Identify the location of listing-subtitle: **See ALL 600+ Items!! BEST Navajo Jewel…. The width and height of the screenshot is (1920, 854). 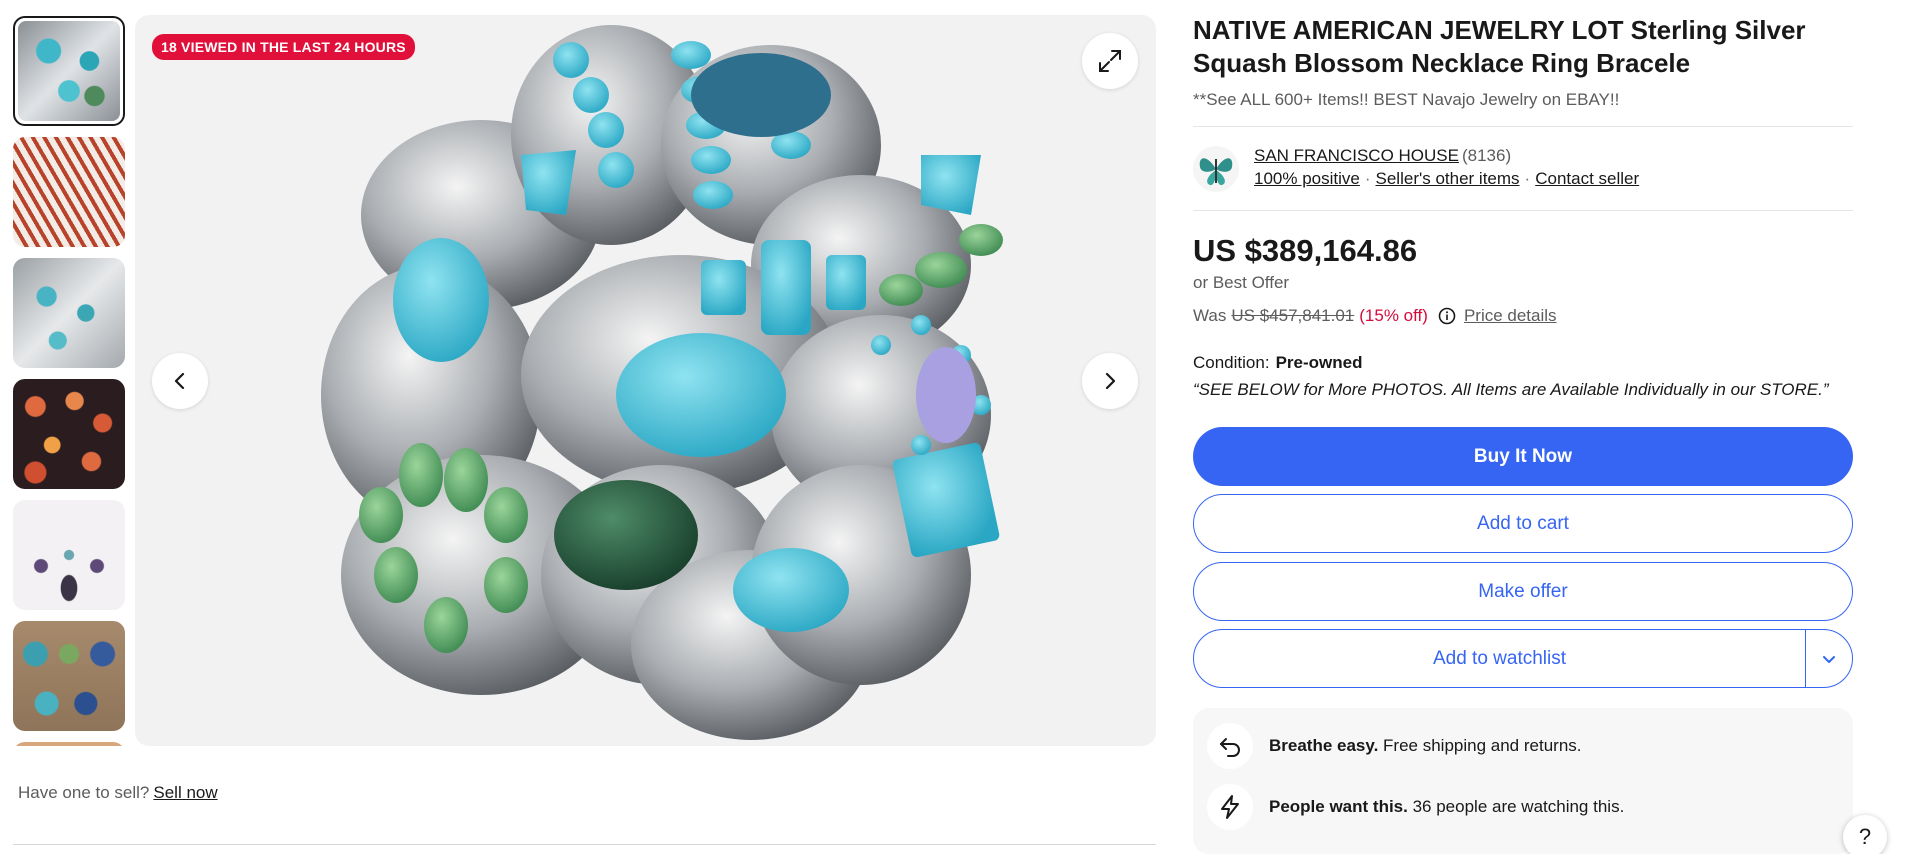
(1406, 99).